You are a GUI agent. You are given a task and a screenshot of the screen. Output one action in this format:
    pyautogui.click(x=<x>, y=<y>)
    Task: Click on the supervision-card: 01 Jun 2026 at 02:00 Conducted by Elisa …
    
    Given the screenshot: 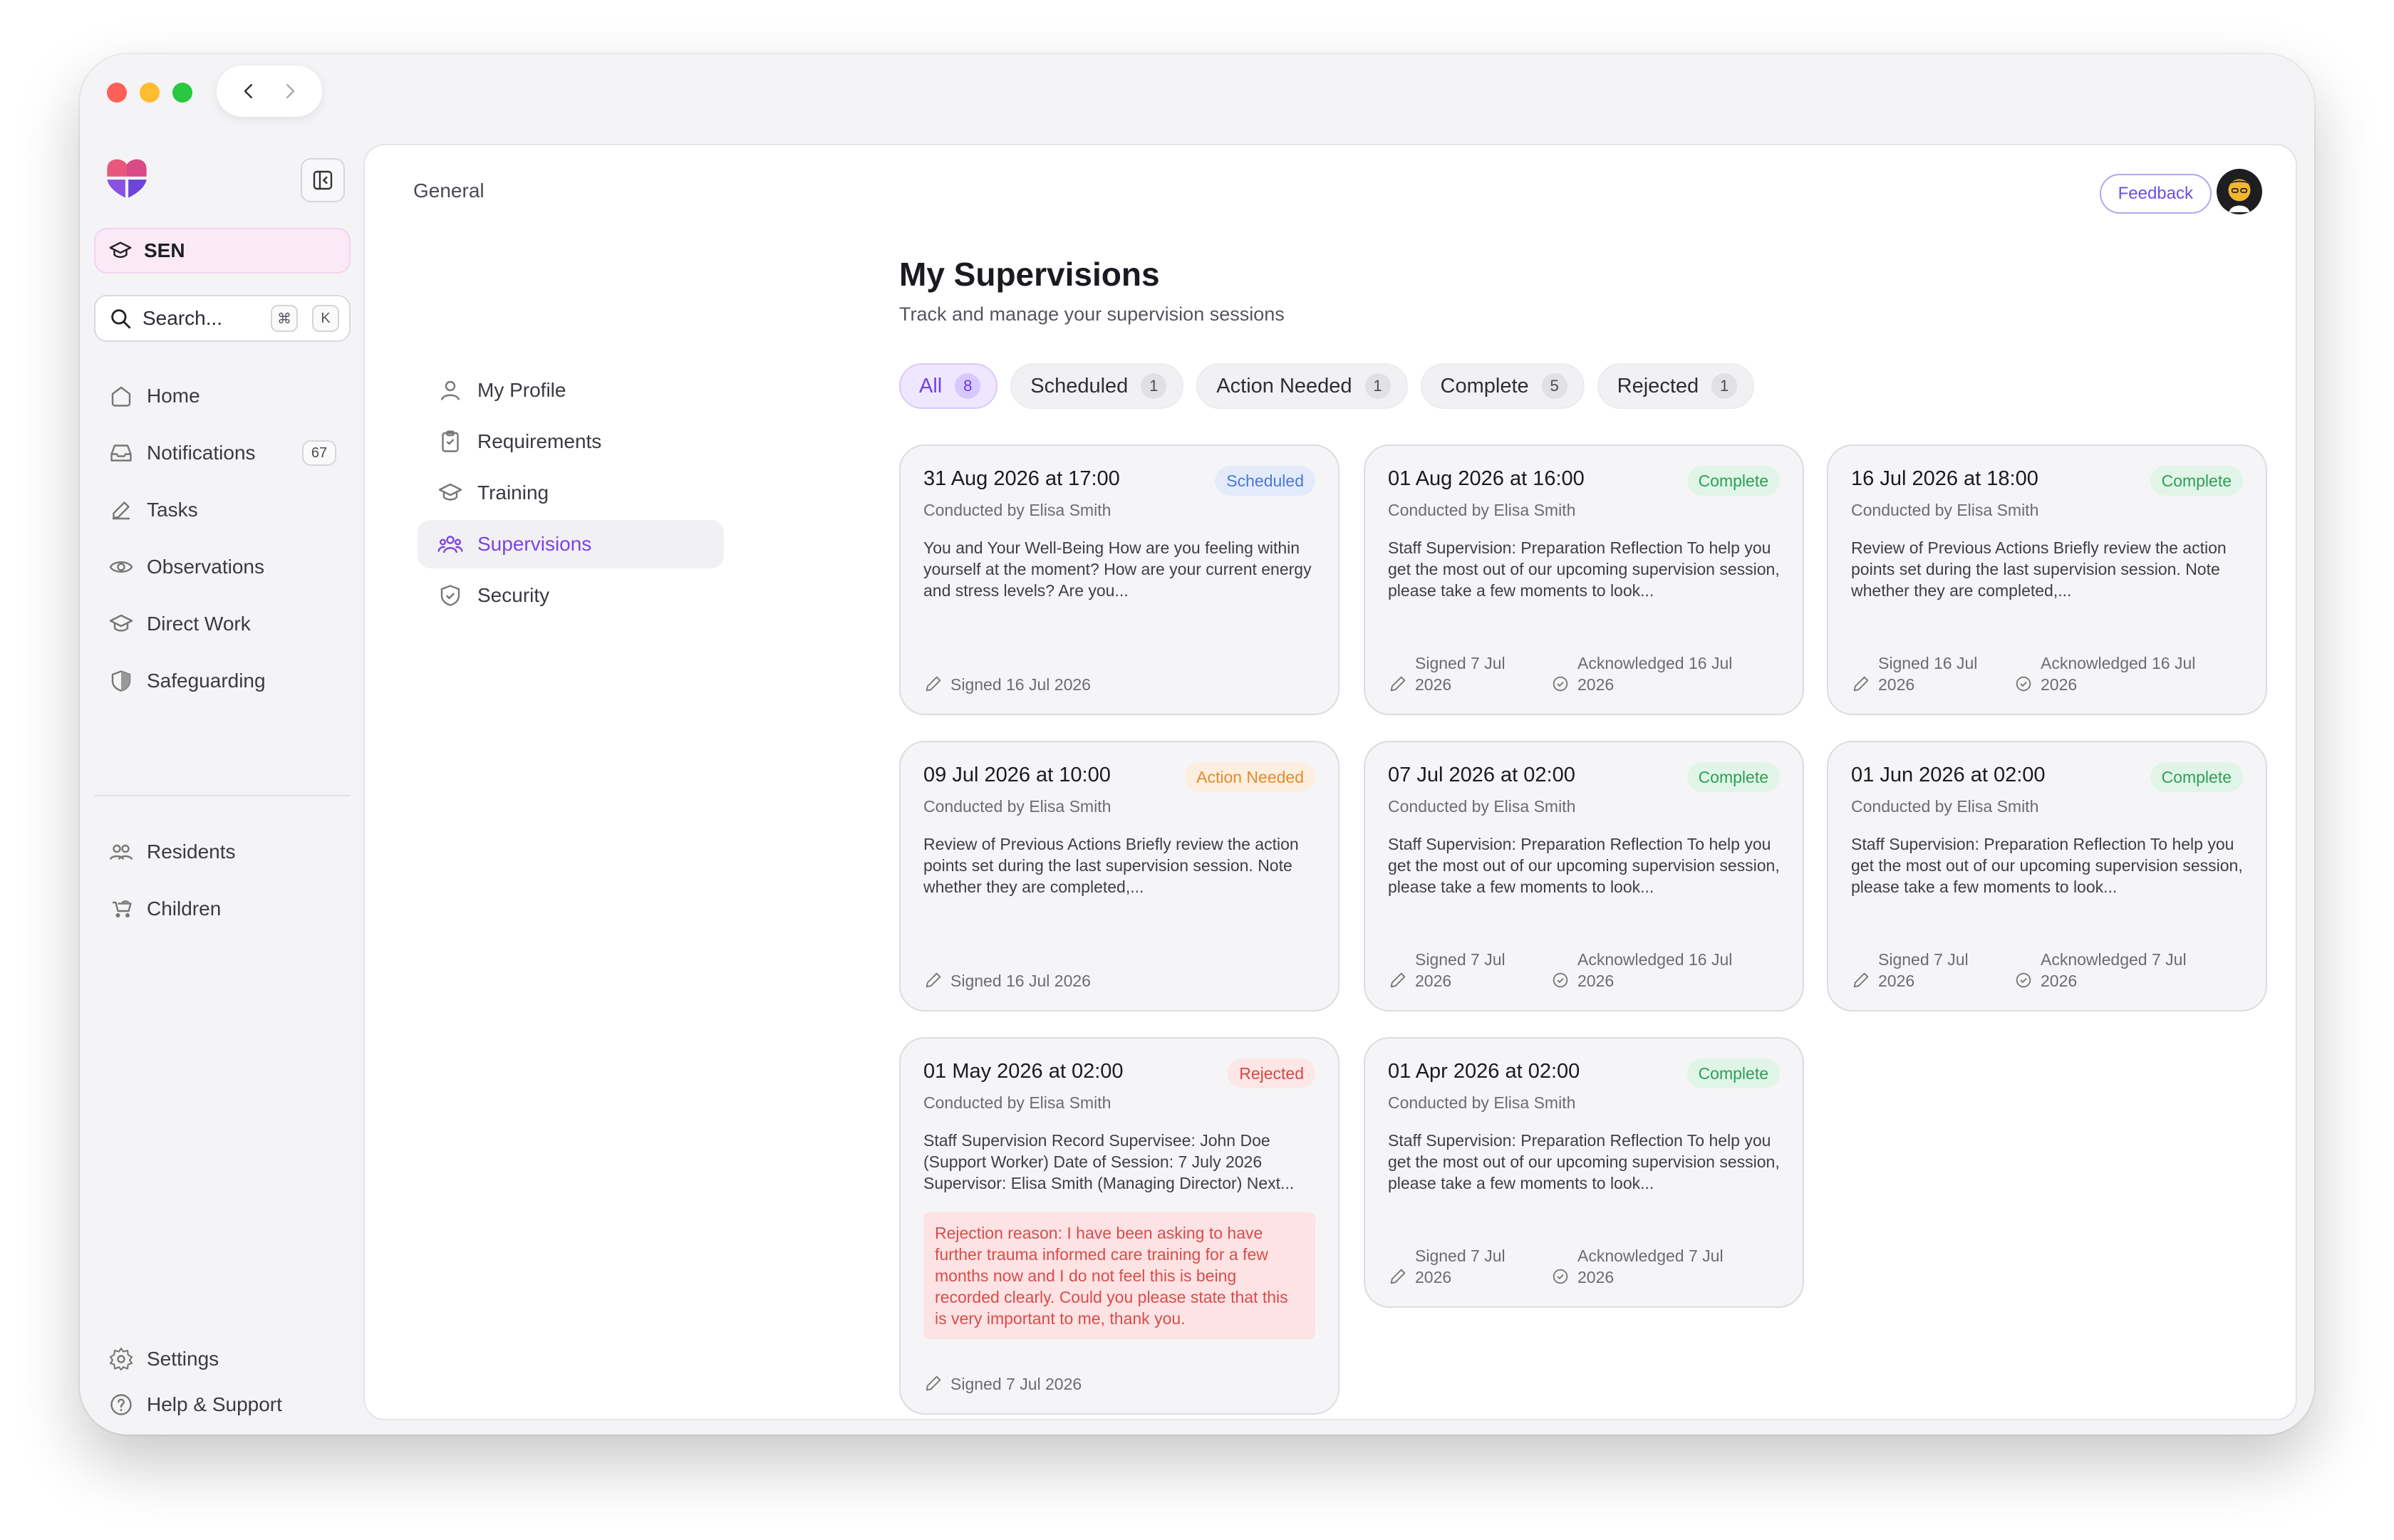 What is the action you would take?
    pyautogui.click(x=2047, y=876)
    